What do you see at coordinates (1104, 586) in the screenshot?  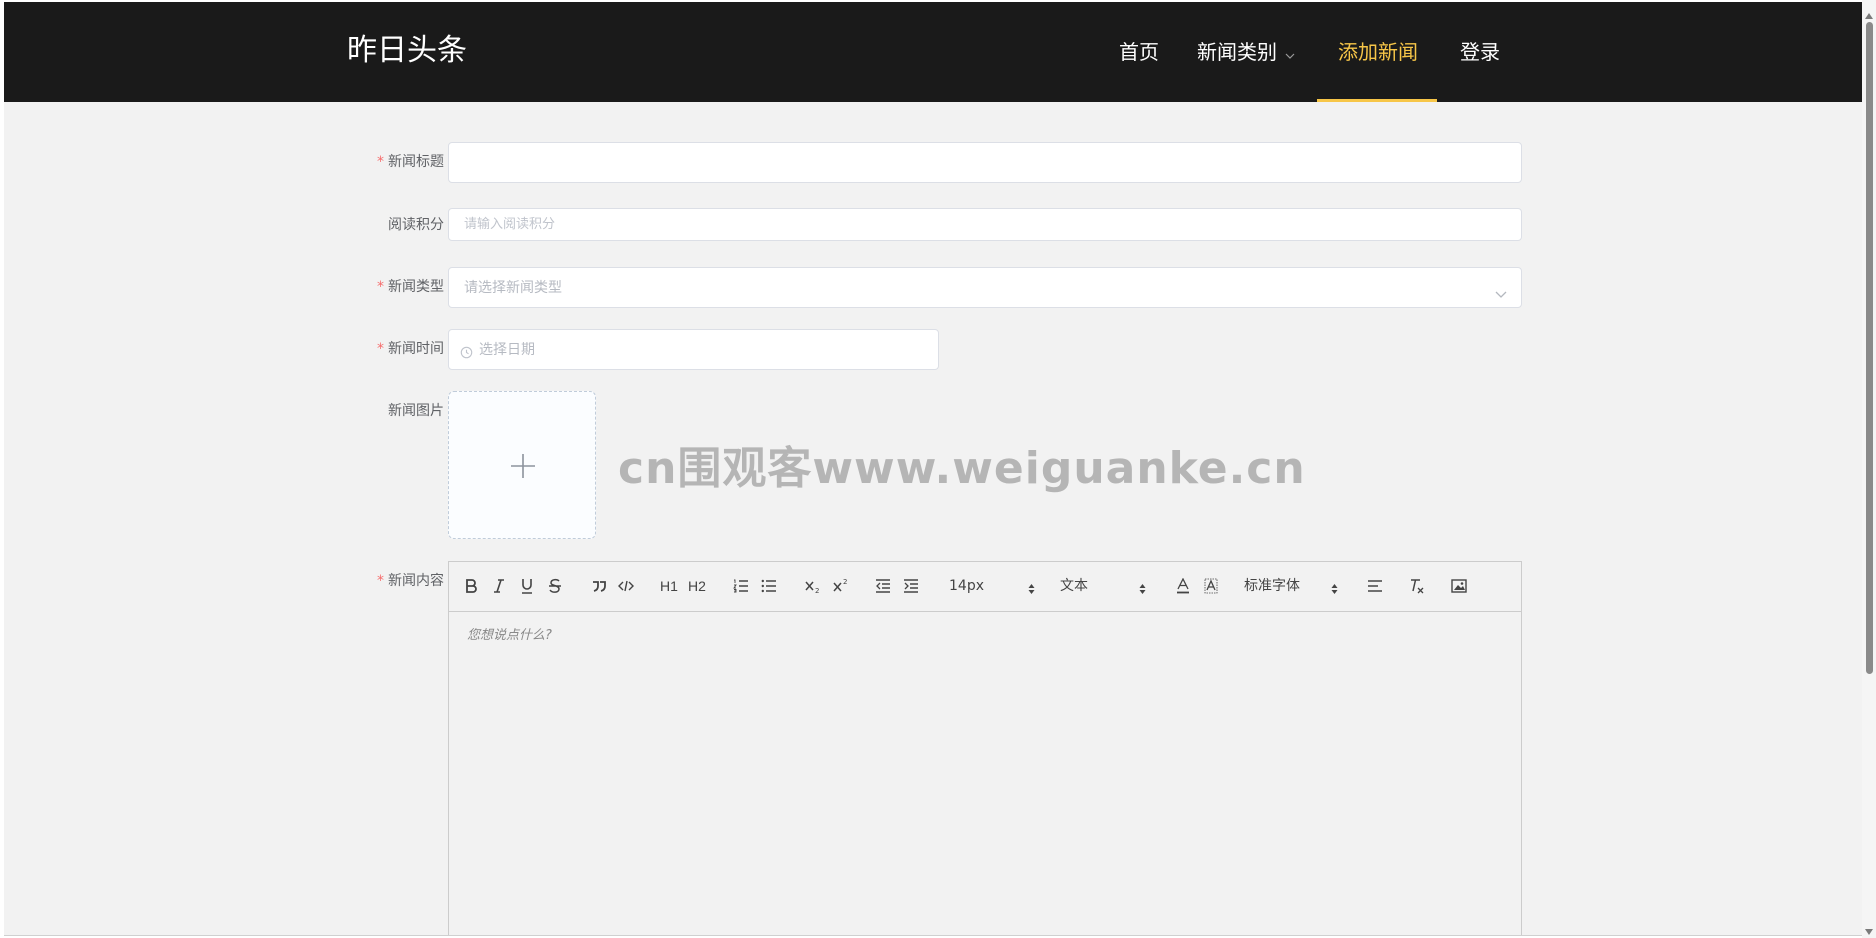 I see `text-style-picker: 文本` at bounding box center [1104, 586].